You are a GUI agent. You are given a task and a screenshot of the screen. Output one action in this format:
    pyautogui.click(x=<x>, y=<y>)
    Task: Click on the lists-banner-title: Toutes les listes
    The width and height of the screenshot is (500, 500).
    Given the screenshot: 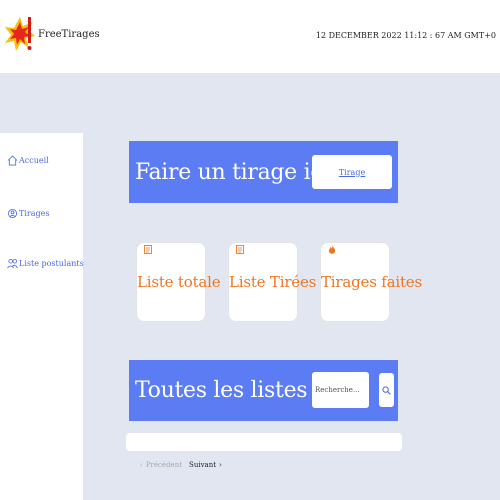 What is the action you would take?
    pyautogui.click(x=221, y=390)
    